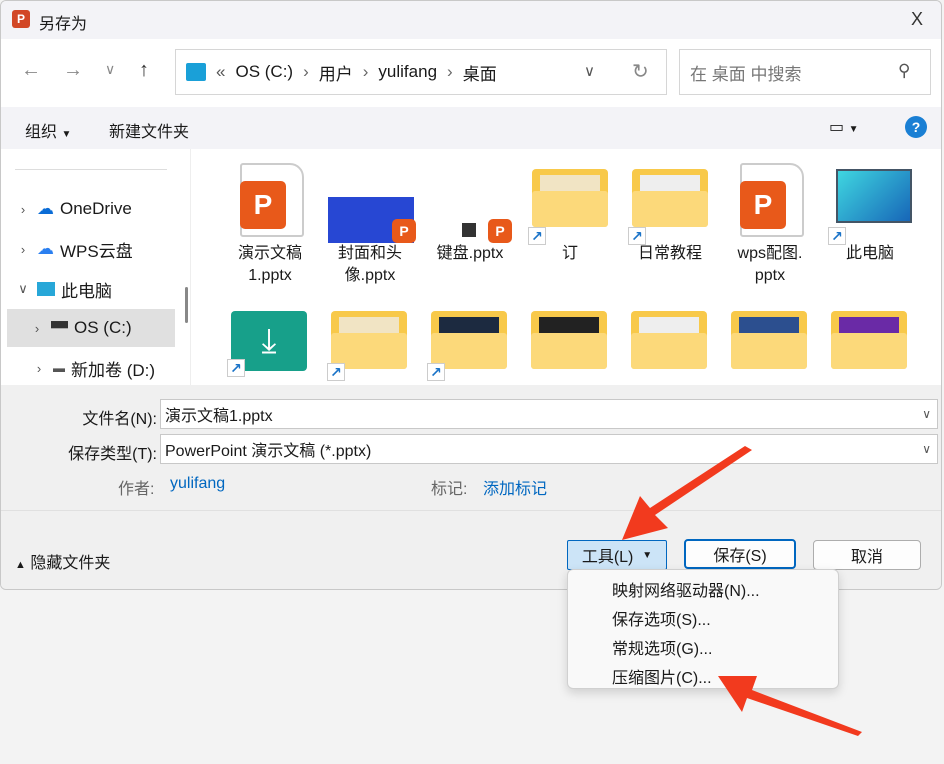 The width and height of the screenshot is (944, 764). What do you see at coordinates (687, 493) in the screenshot?
I see `red-arrow-to-tools` at bounding box center [687, 493].